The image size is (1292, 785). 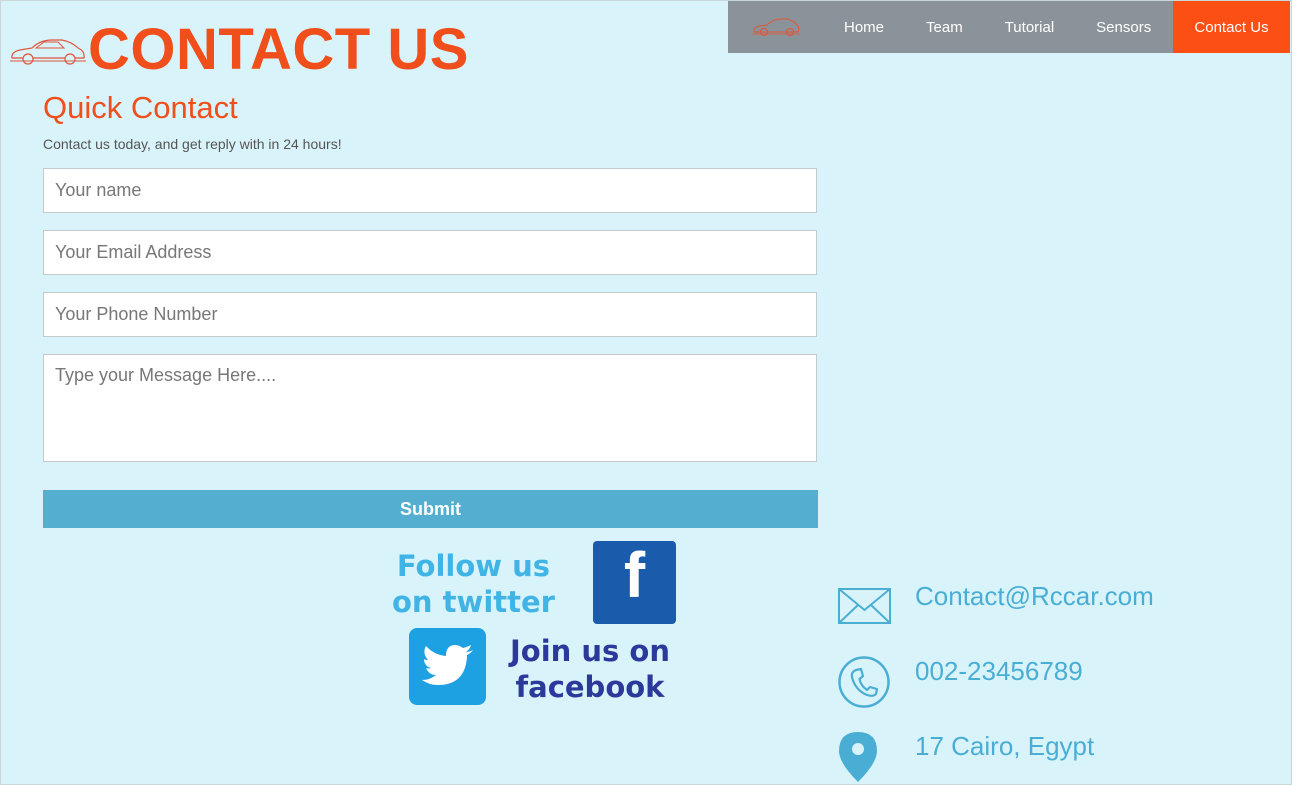 I want to click on phone-icon, so click(x=864, y=682).